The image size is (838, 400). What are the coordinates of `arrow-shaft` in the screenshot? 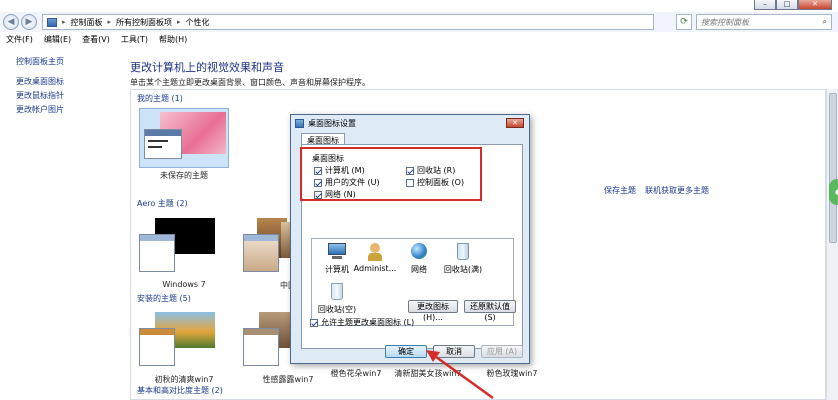 It's located at (462, 376).